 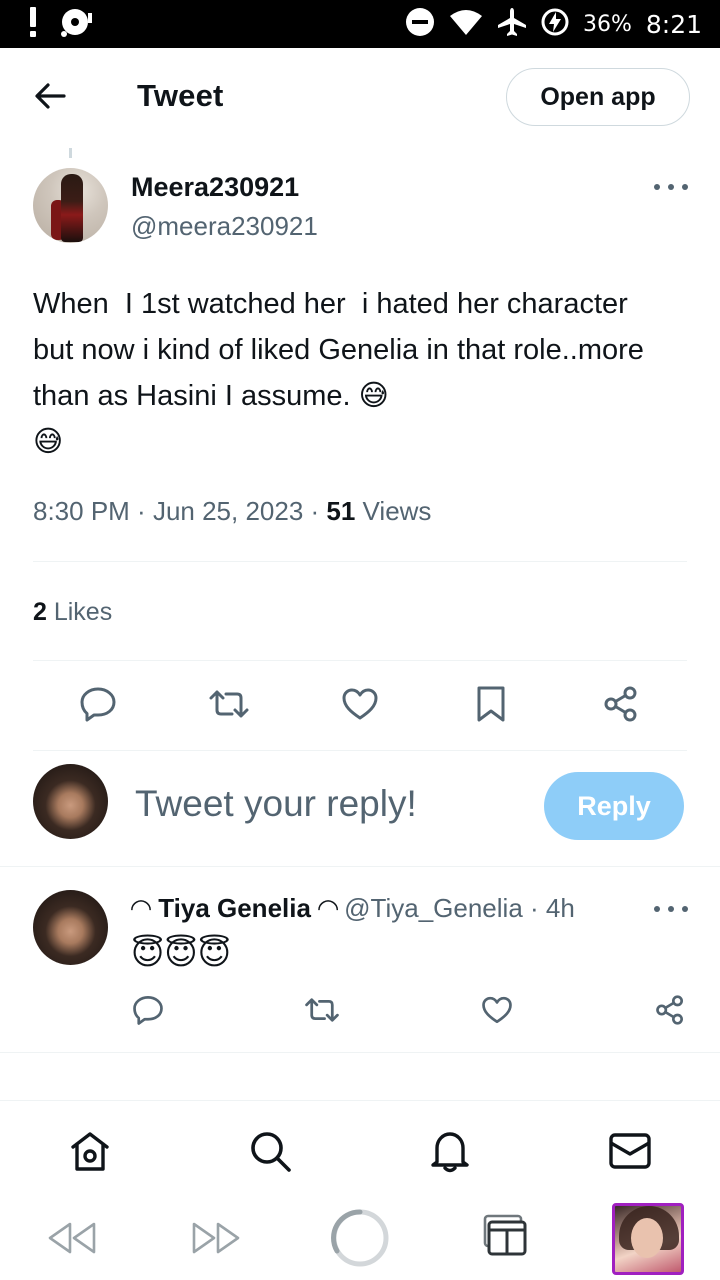 I want to click on current-tab-thumbnail, so click(x=648, y=1239).